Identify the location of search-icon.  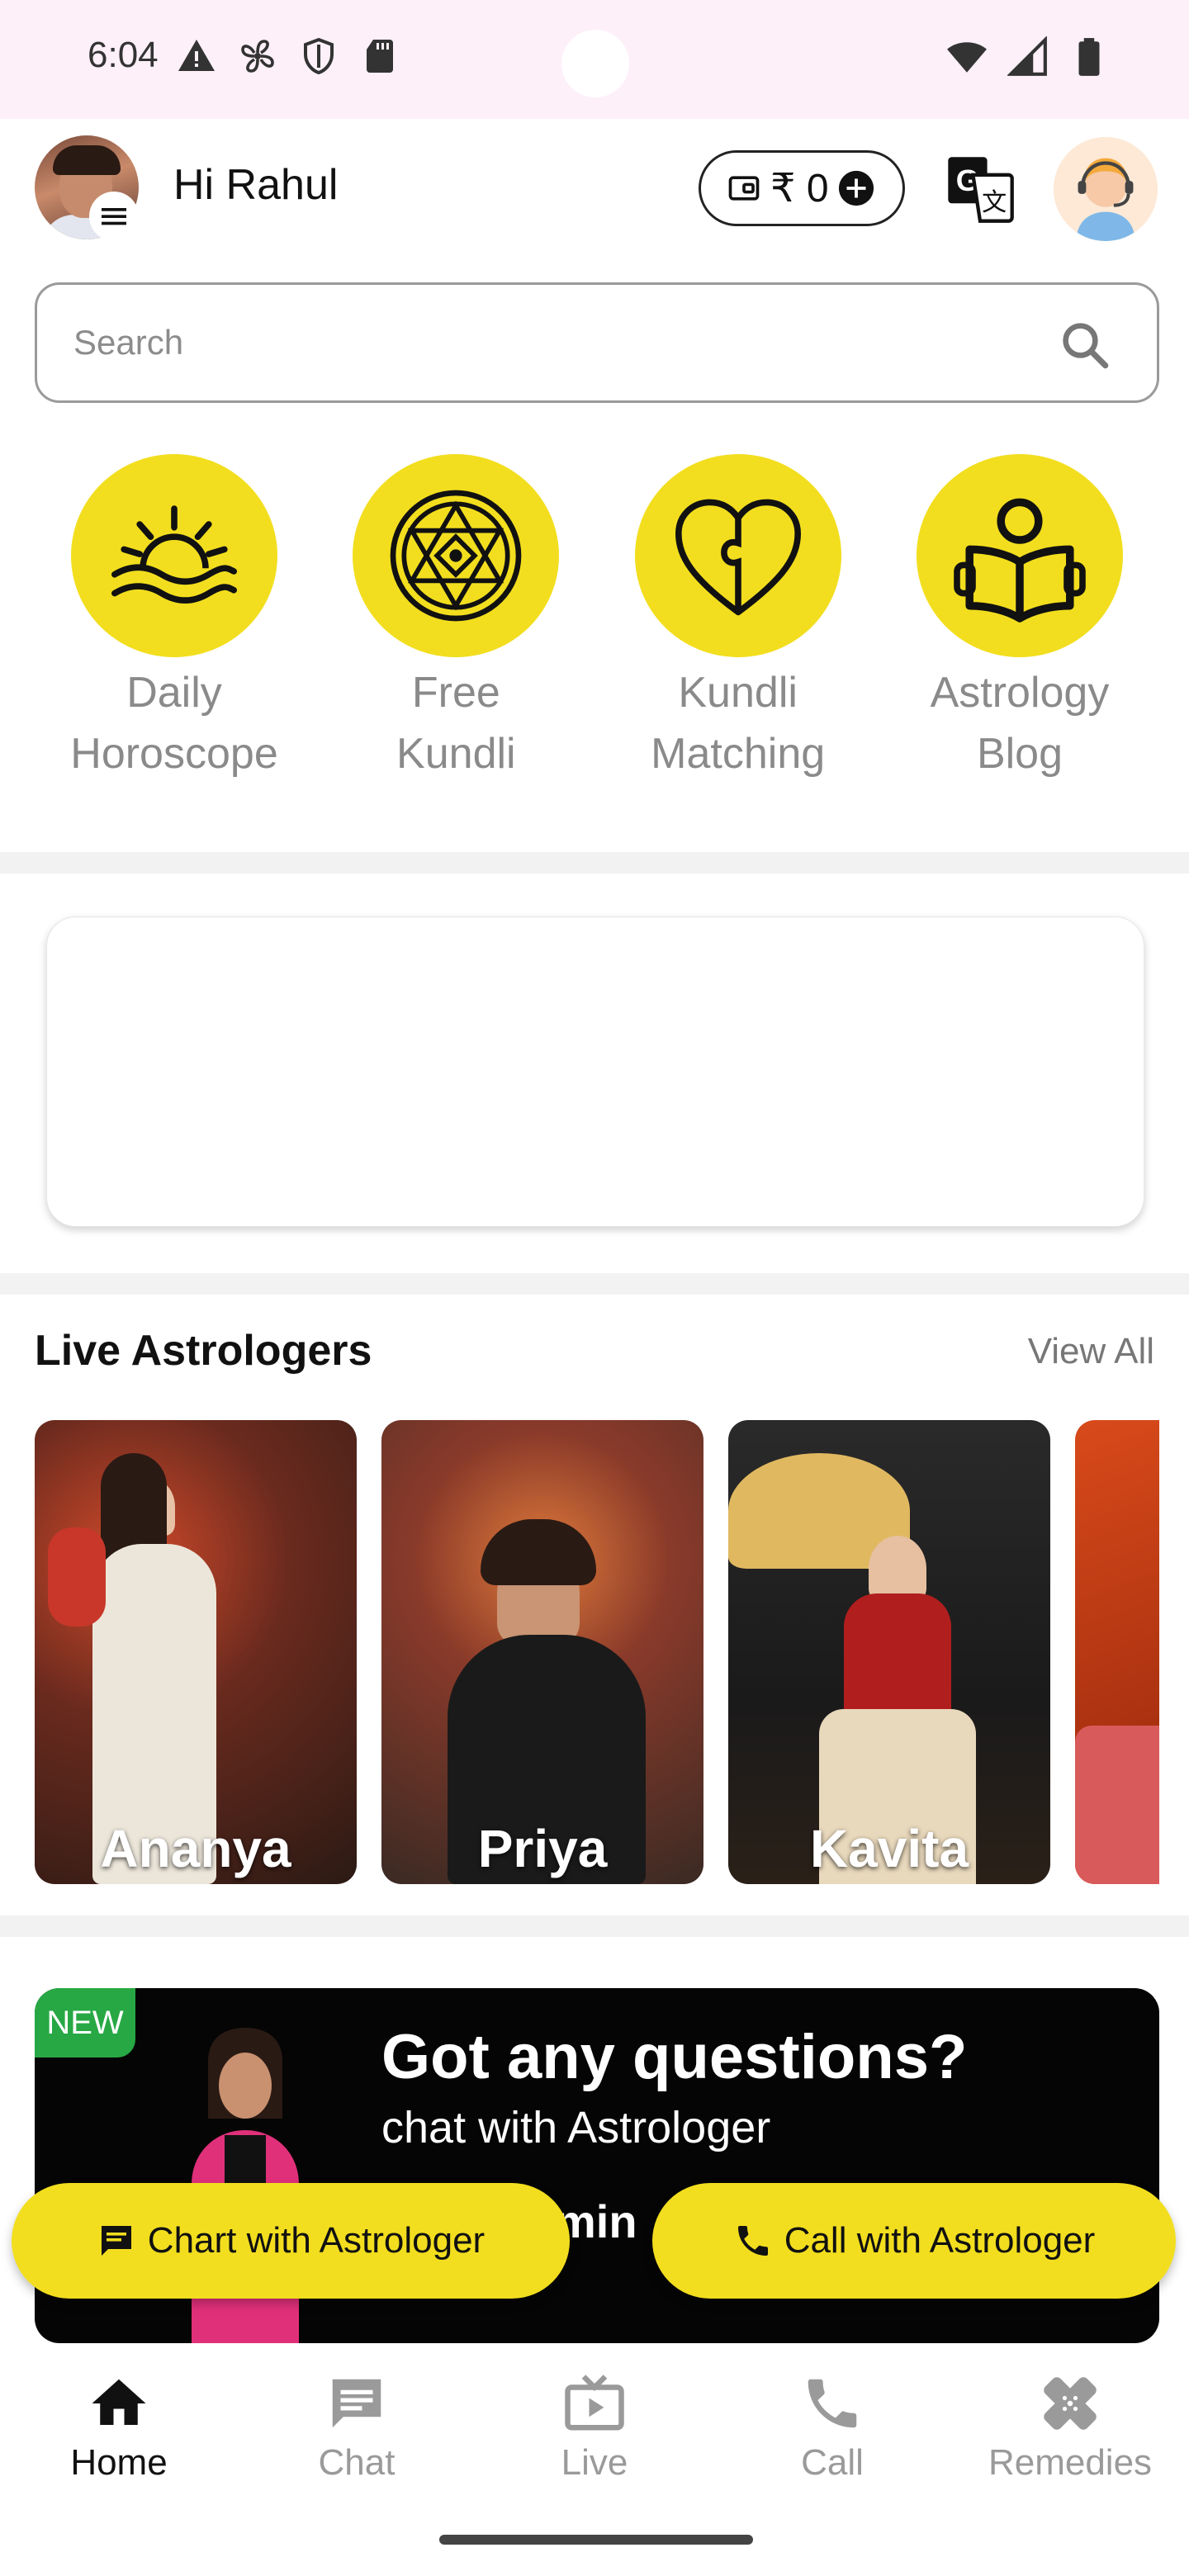
(1085, 345).